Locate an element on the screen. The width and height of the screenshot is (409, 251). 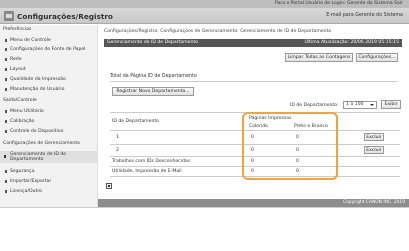
show-button: Exibir is located at coordinates (391, 104).